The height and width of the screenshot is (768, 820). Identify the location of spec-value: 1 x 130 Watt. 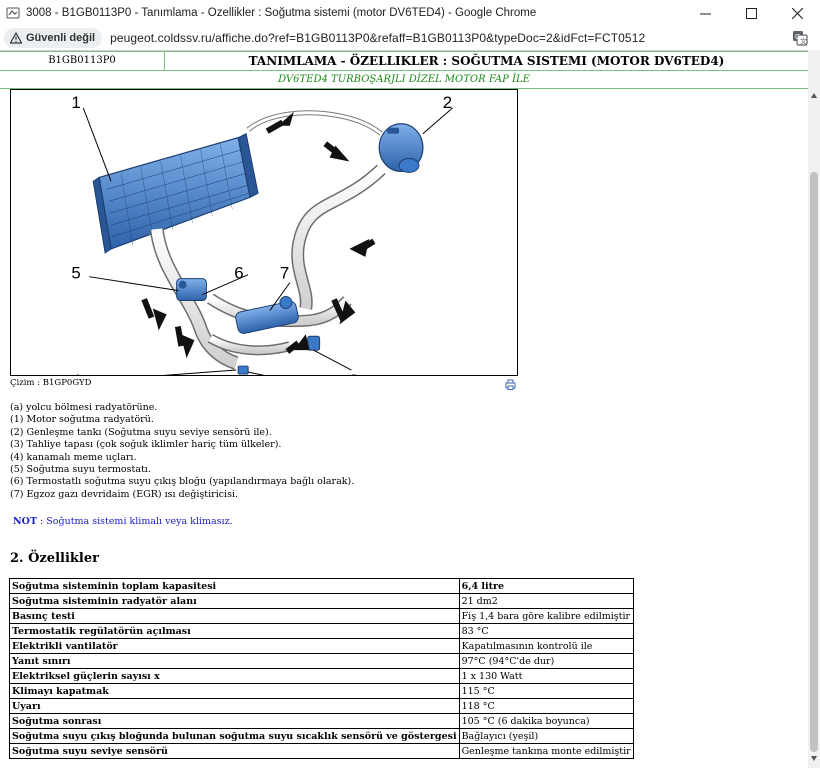
(546, 676).